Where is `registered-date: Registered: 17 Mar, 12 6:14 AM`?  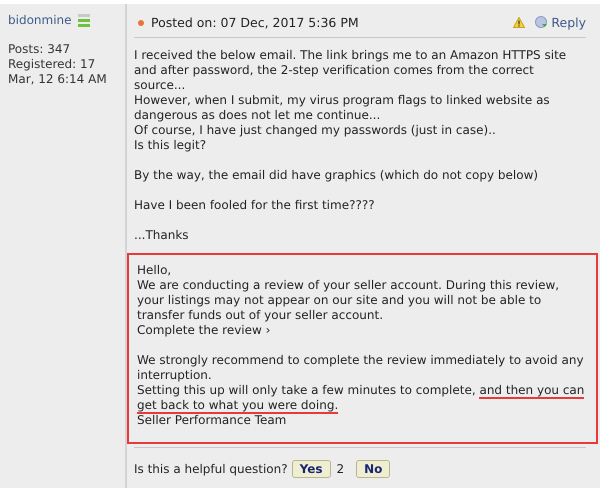 registered-date: Registered: 17 Mar, 12 6:14 AM is located at coordinates (58, 72).